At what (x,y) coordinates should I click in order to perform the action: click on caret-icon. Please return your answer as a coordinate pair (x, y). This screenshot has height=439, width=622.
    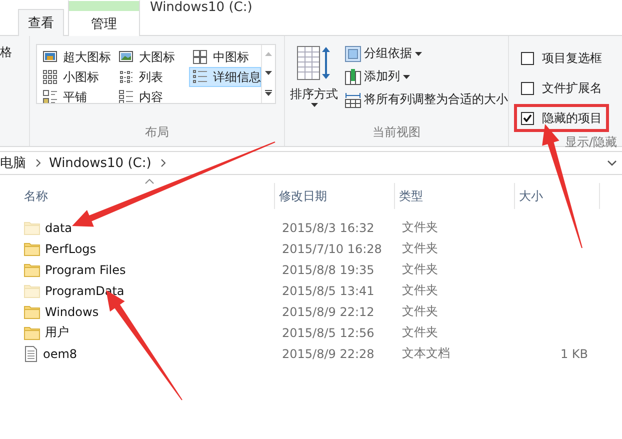
    Looking at the image, I should click on (314, 105).